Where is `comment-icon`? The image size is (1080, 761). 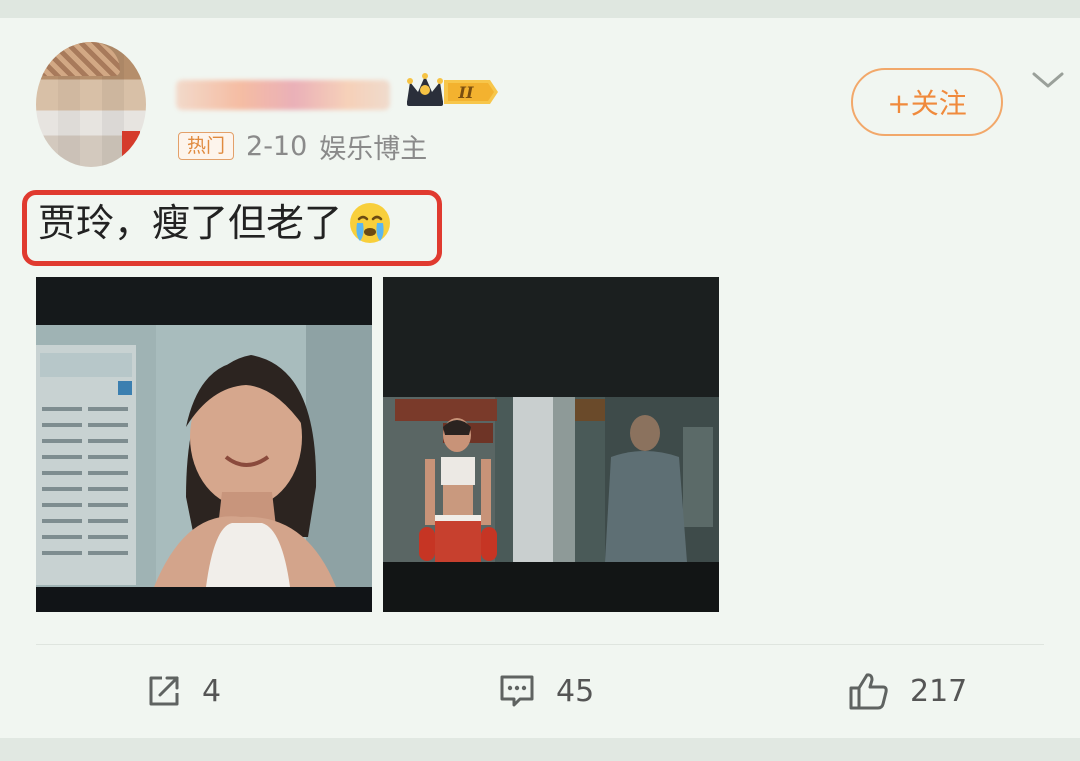 comment-icon is located at coordinates (517, 691).